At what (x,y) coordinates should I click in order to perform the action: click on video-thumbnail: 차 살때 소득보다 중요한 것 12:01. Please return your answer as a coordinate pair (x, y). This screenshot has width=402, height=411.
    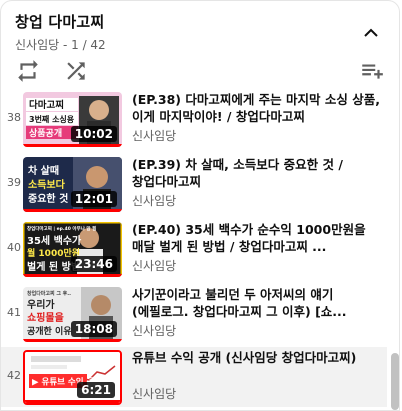
    Looking at the image, I should click on (72, 184).